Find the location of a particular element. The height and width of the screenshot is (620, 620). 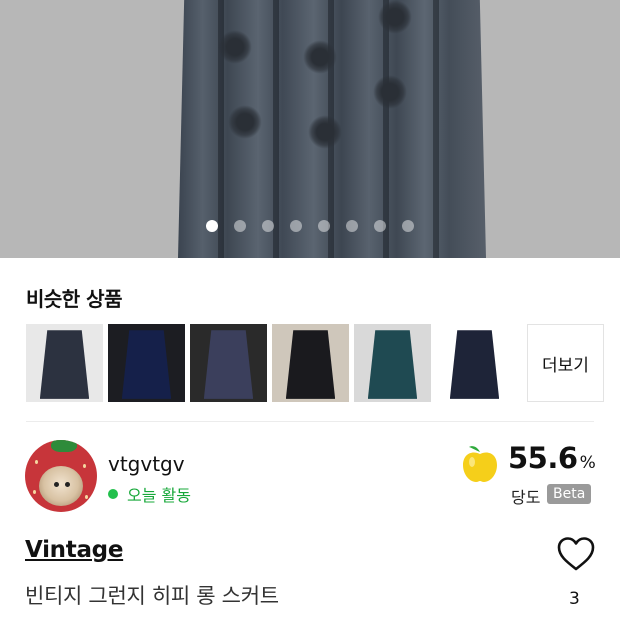

beta-badge: Beta is located at coordinates (569, 494).